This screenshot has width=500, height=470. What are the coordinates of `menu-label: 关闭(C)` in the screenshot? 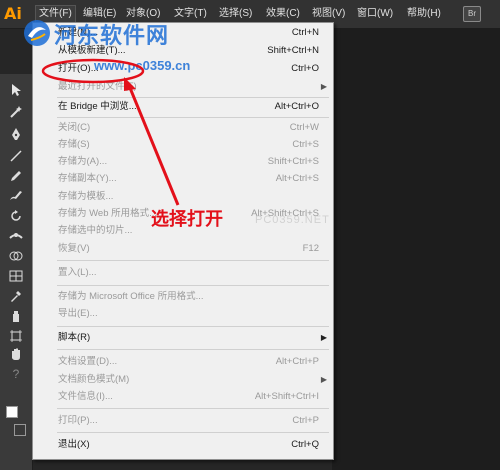 It's located at (74, 127).